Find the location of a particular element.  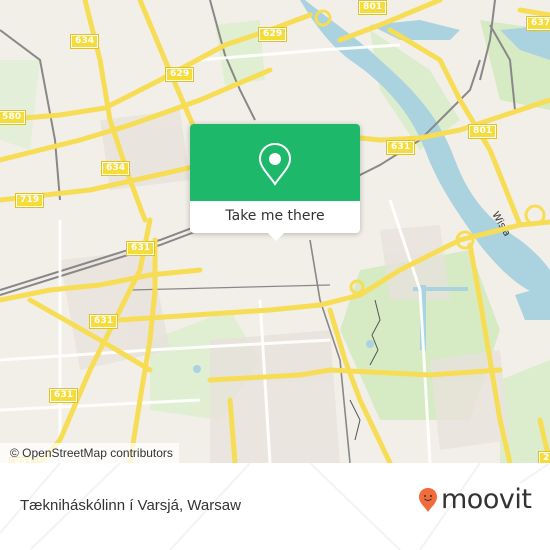

place-title: Tækniháskólinn í Varsjá, Warsaw is located at coordinates (130, 505).